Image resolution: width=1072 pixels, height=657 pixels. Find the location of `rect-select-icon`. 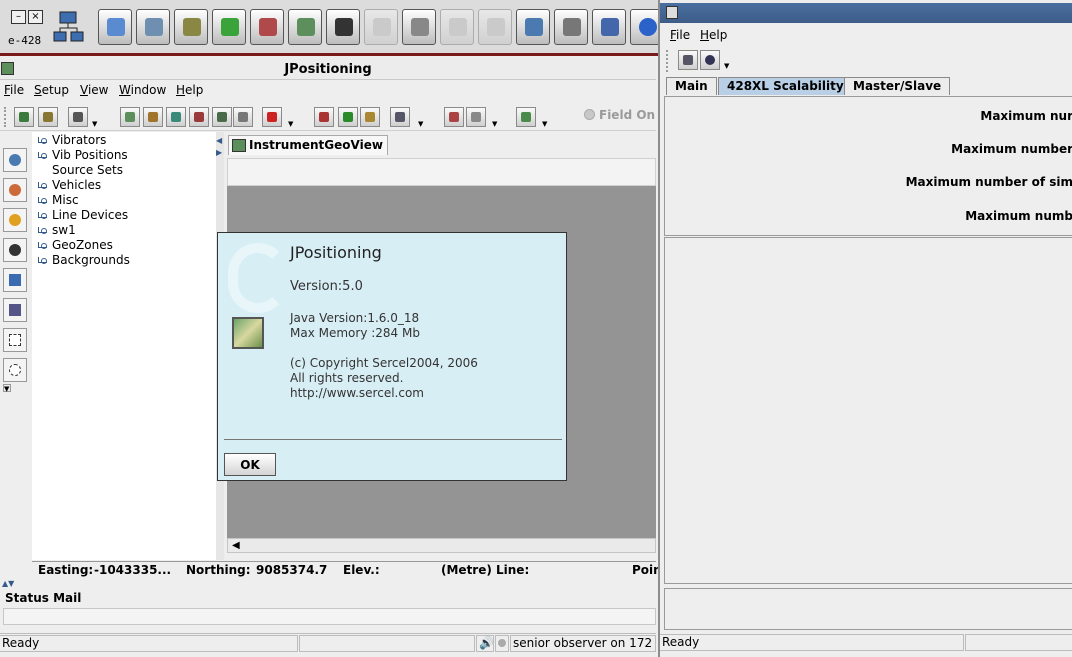

rect-select-icon is located at coordinates (15, 340).